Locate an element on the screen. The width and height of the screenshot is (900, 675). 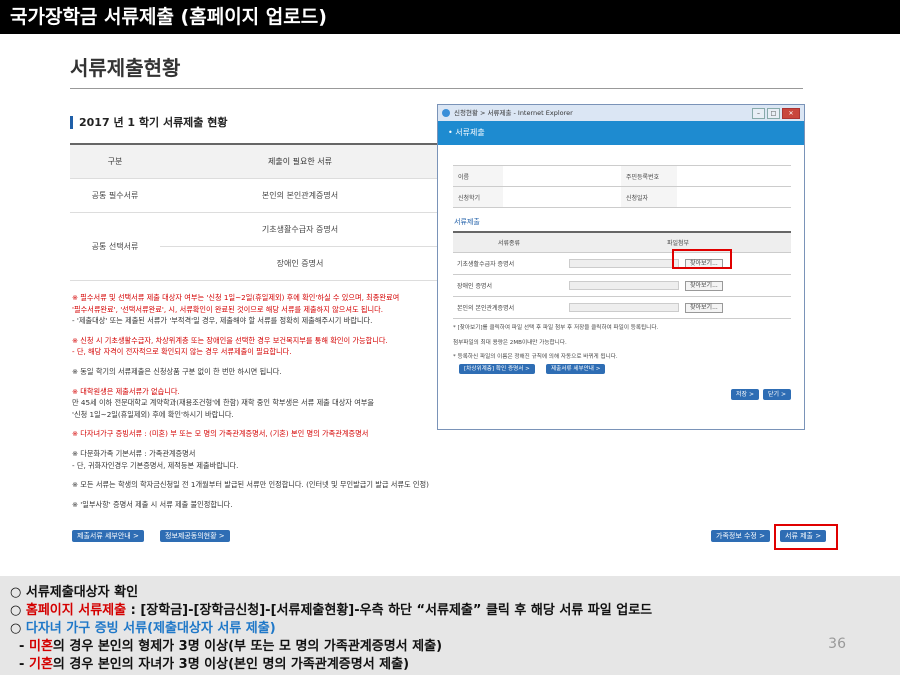
maximize-icon: □ is located at coordinates (773, 113).